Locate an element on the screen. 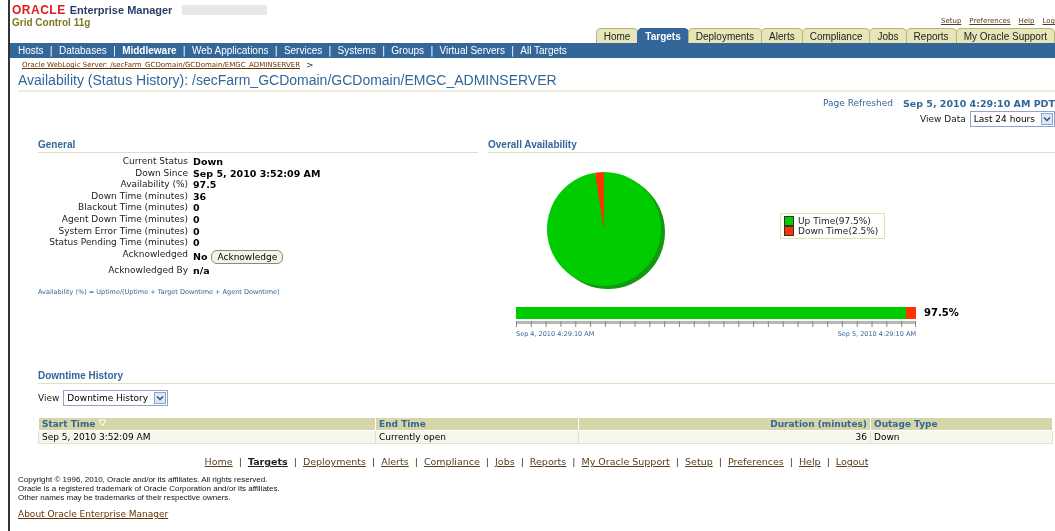 Image resolution: width=1055 pixels, height=531 pixels. sub-tab: Hosts is located at coordinates (31, 50).